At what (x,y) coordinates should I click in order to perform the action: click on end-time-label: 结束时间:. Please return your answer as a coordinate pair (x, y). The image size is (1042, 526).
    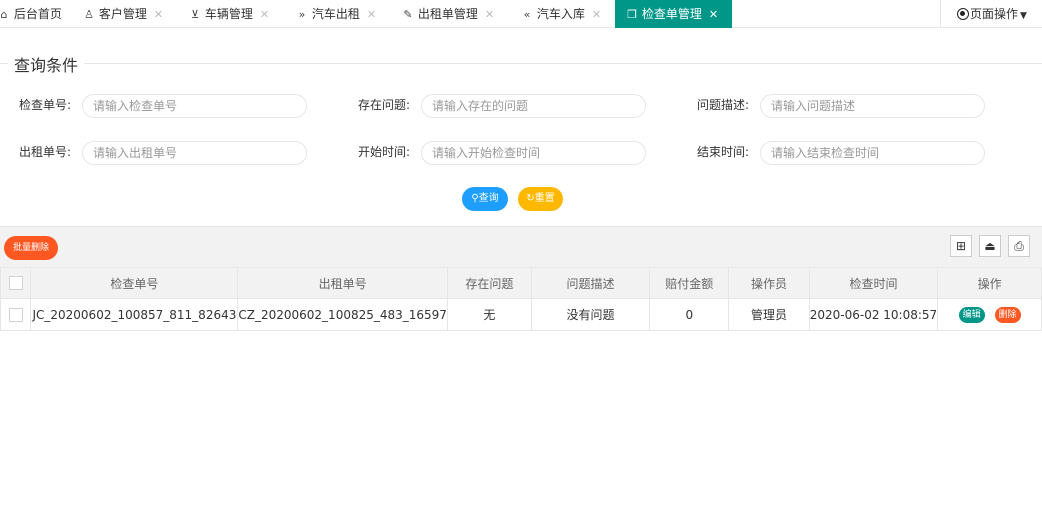
    Looking at the image, I should click on (723, 152).